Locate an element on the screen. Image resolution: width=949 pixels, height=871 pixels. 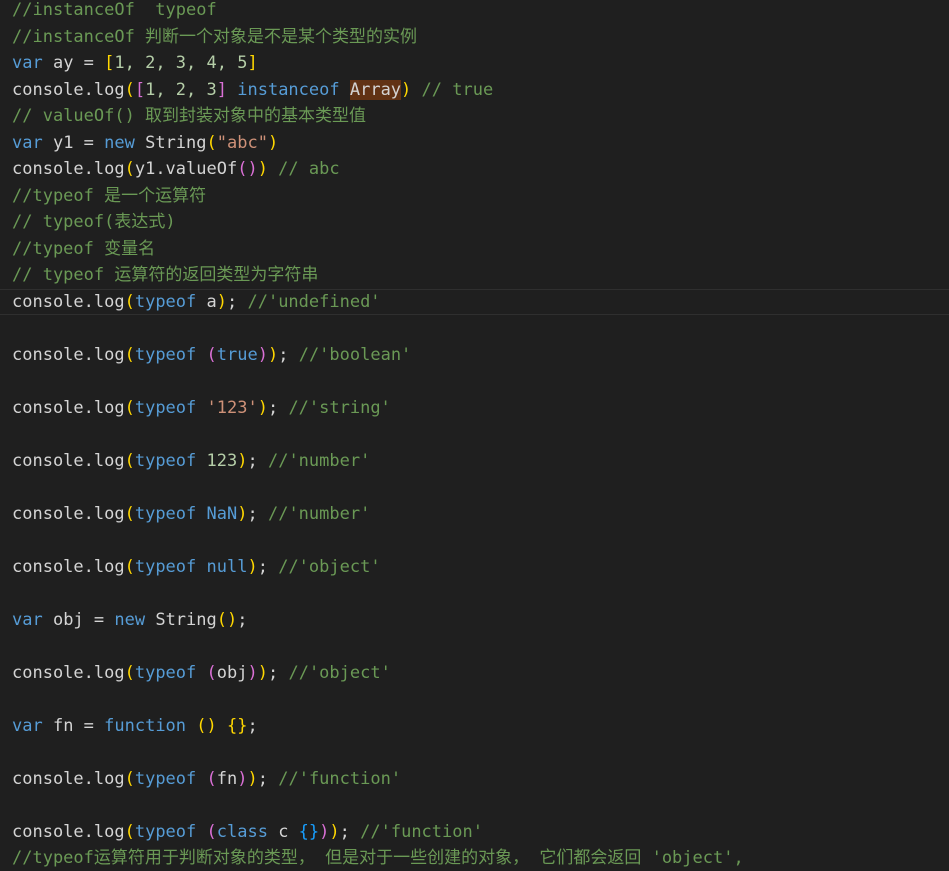
code-line: var obj = new String(); is located at coordinates (129, 620).